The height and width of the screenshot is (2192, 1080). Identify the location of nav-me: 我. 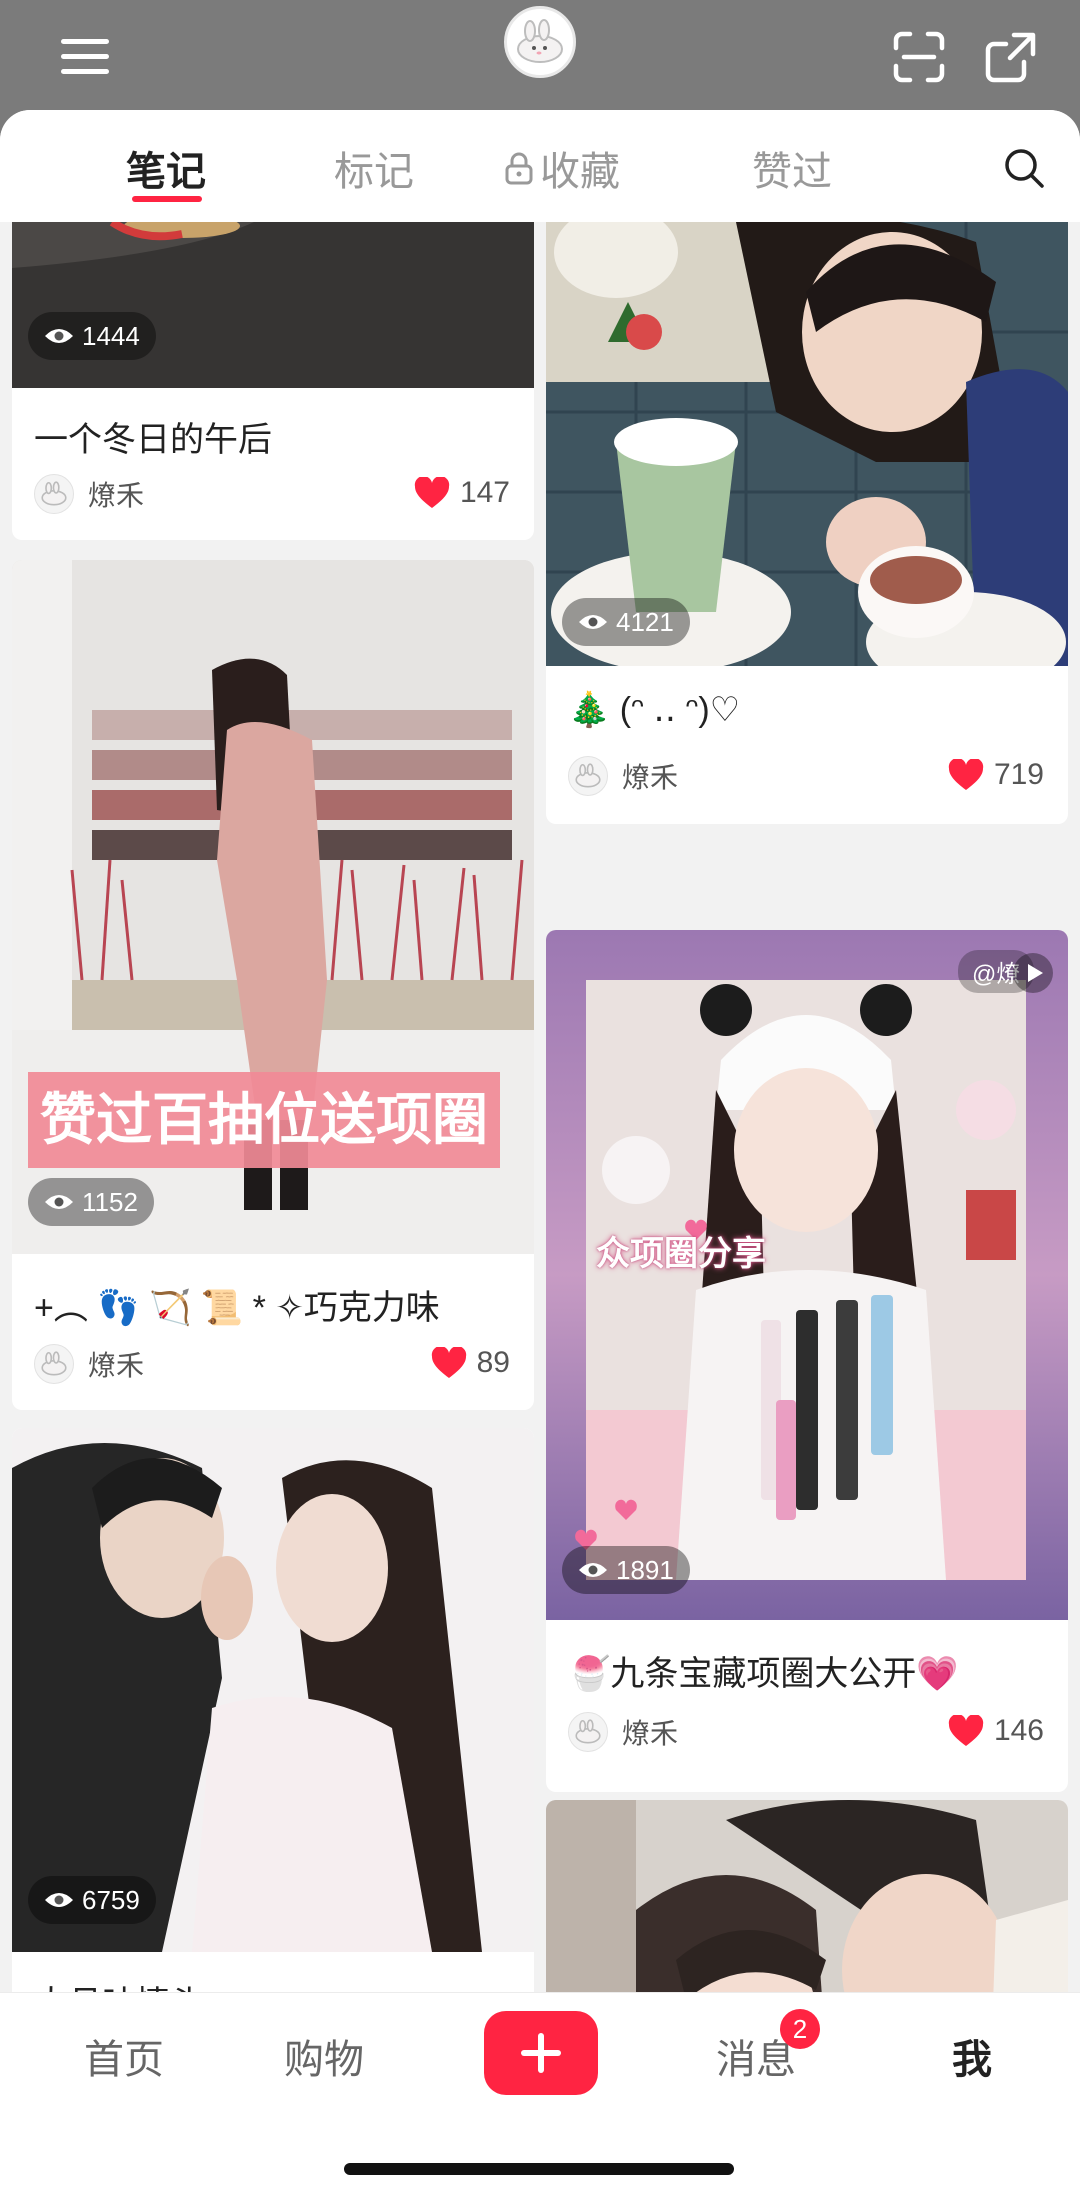
(972, 2056).